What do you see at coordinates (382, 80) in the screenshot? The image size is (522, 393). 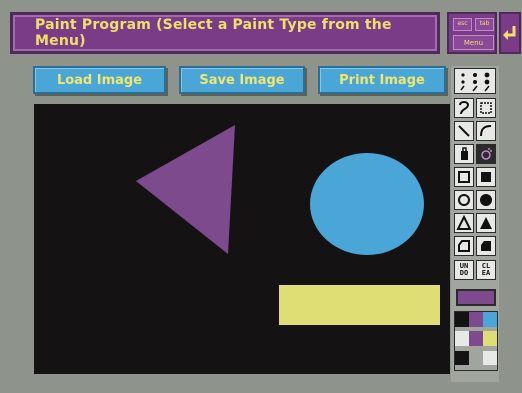 I see `print-image-button: Print Image` at bounding box center [382, 80].